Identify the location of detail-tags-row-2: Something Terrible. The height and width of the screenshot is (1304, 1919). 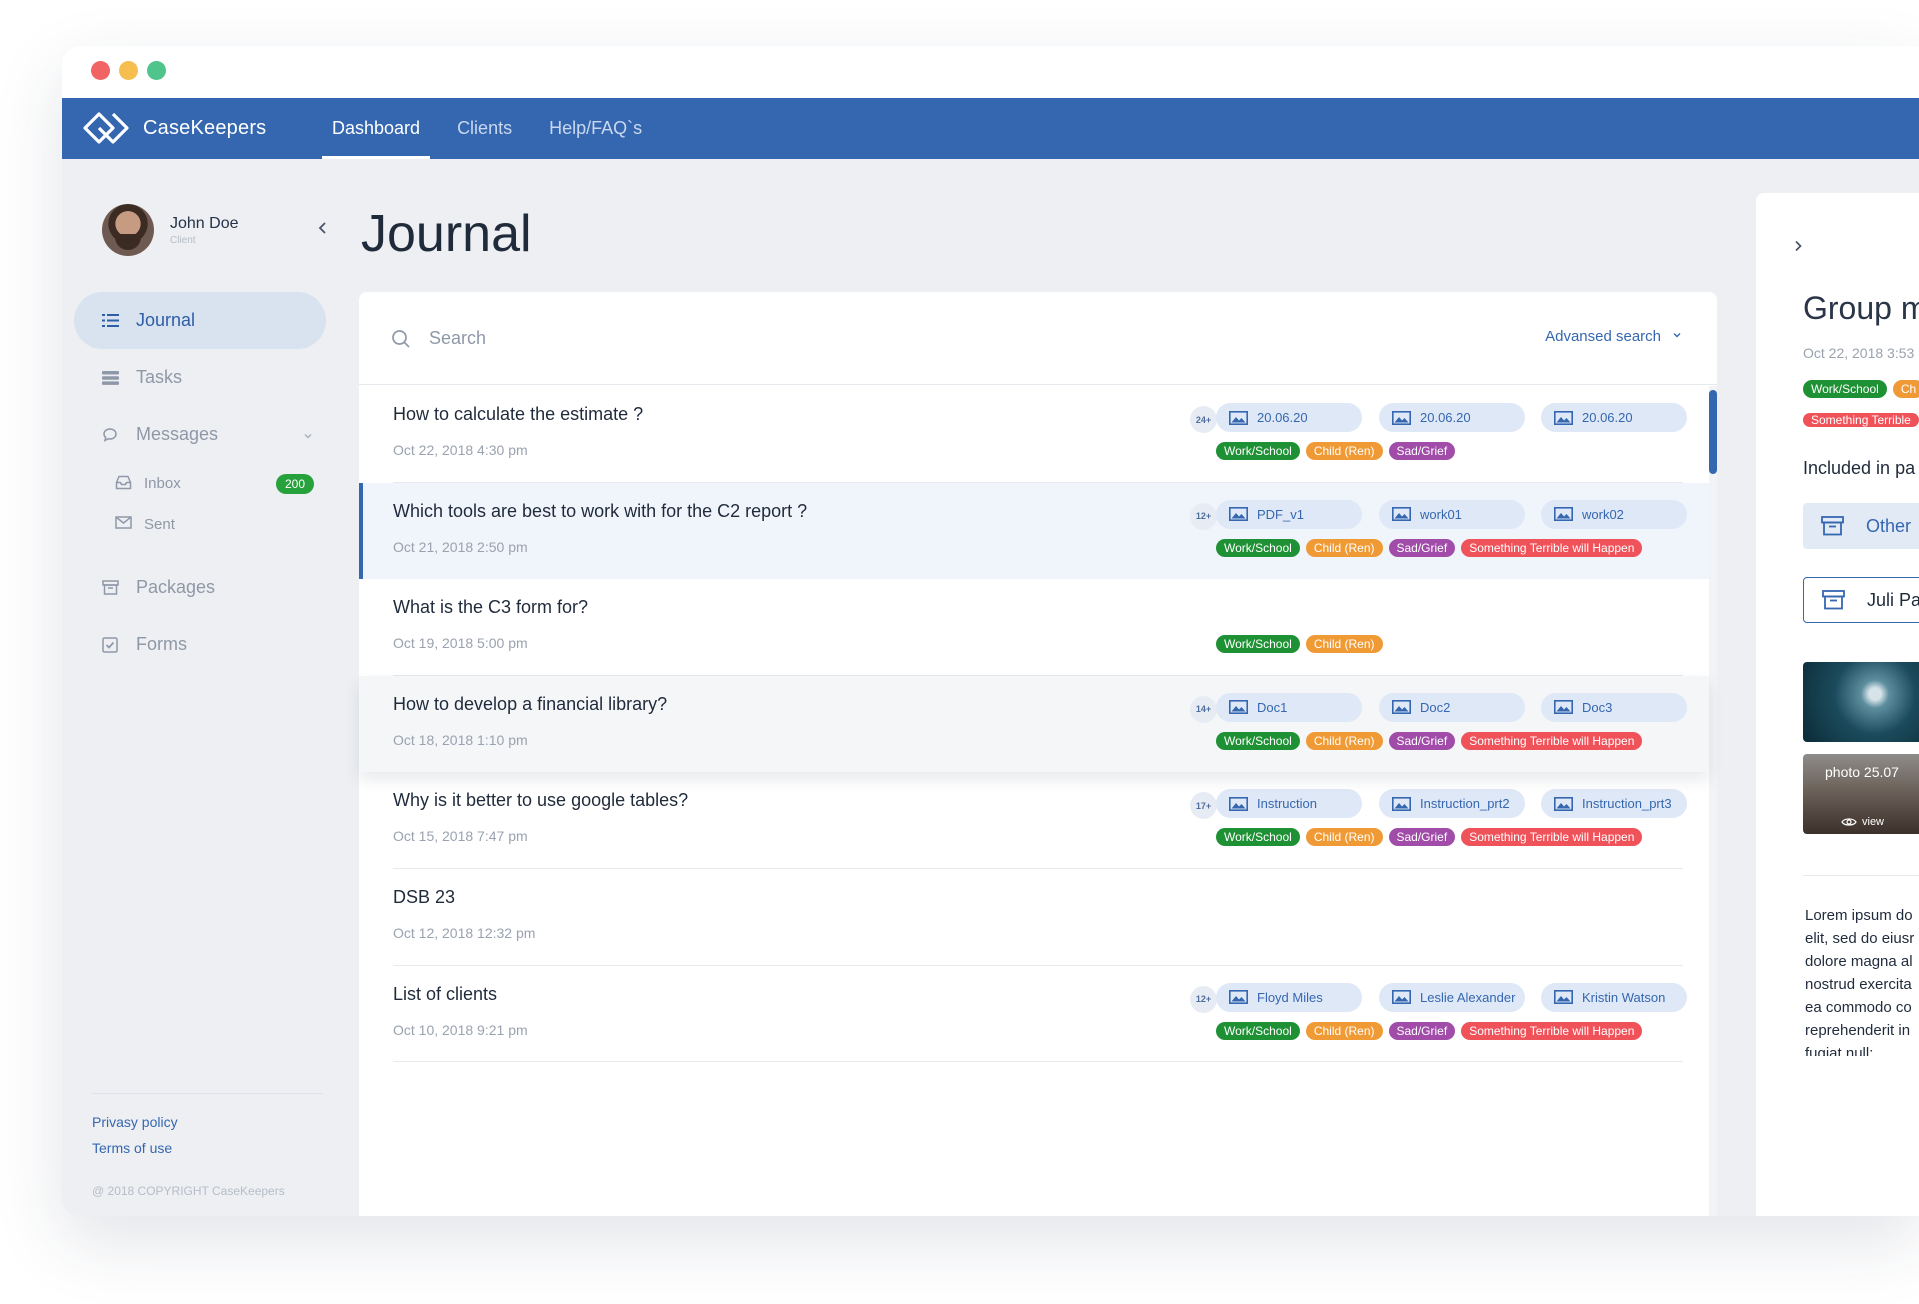
(1861, 420).